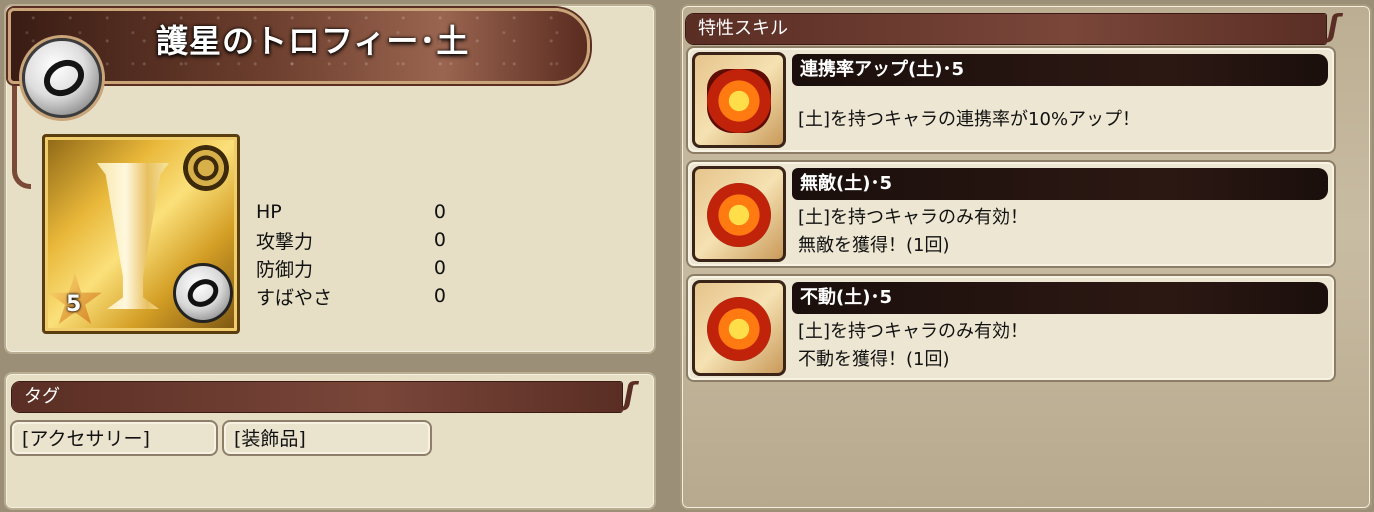 The height and width of the screenshot is (512, 1374). I want to click on skill-description: [土]を持つキャラのみ有効！ 無敵を獲得！(1回), so click(913, 232).